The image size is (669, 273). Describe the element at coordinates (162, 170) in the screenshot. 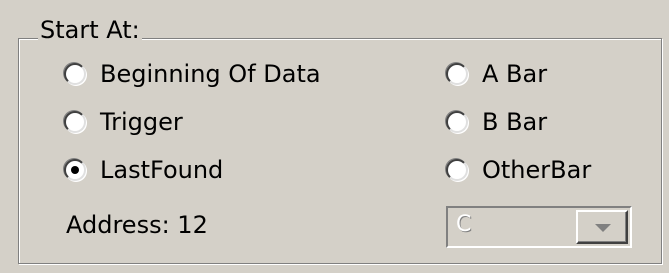

I see `radio-label: LastFound` at that location.